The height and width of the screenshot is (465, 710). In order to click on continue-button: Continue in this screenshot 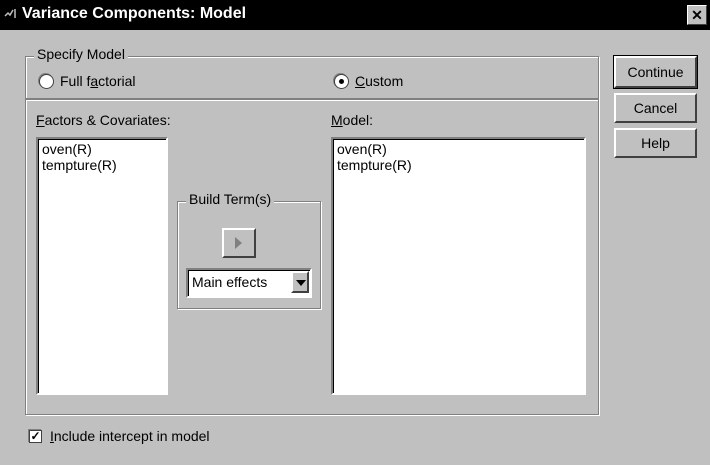, I will do `click(655, 72)`.